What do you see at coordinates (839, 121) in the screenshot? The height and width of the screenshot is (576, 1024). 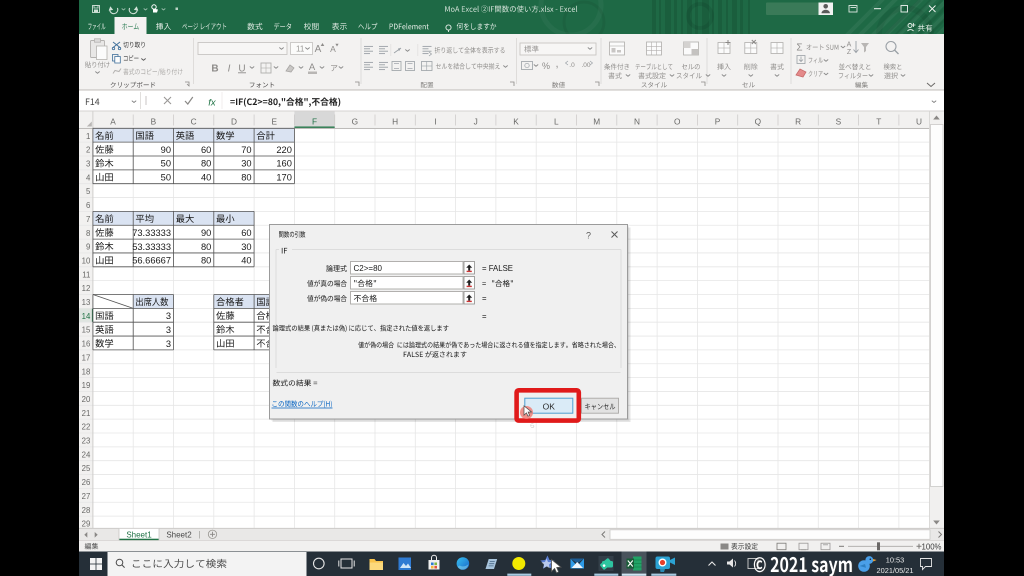 I see `svg-text: S` at bounding box center [839, 121].